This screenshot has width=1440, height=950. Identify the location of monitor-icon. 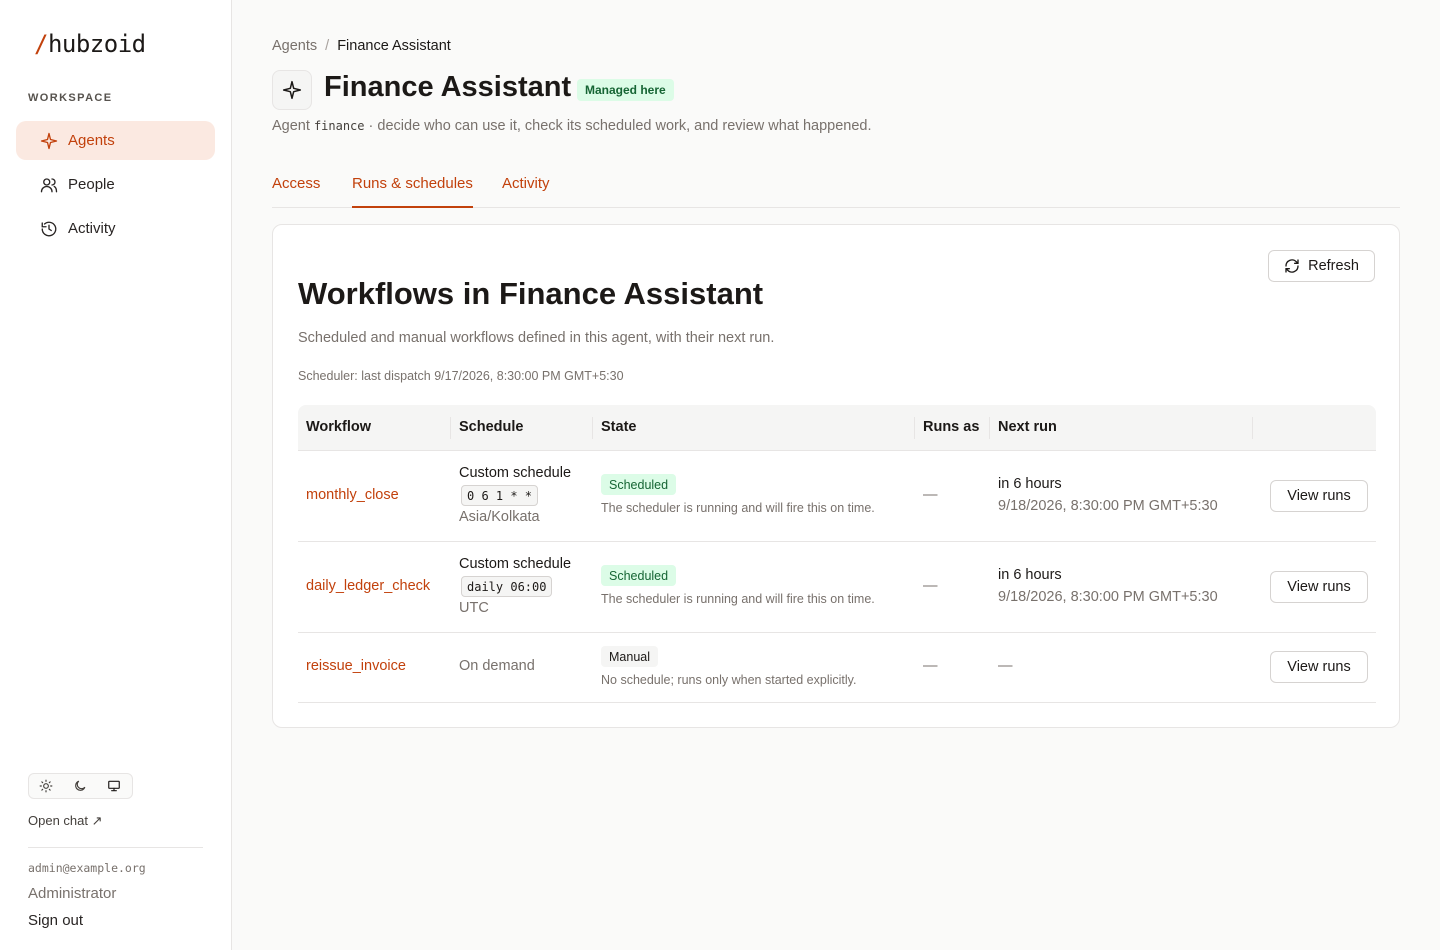
(114, 786).